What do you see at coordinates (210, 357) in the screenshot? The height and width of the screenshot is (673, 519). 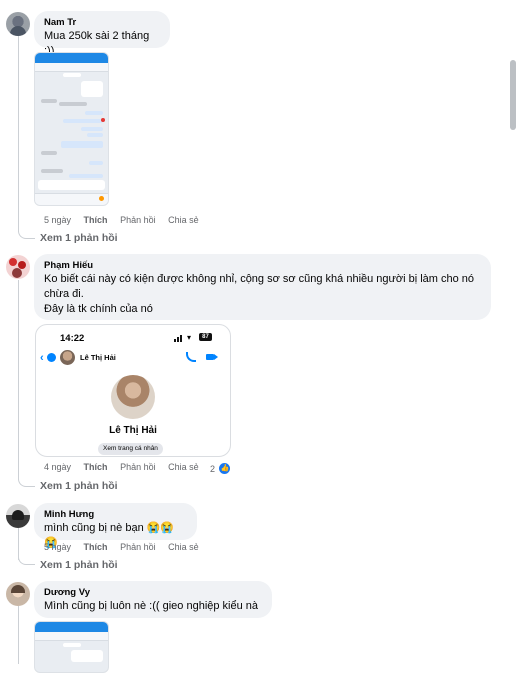 I see `video-call-icon` at bounding box center [210, 357].